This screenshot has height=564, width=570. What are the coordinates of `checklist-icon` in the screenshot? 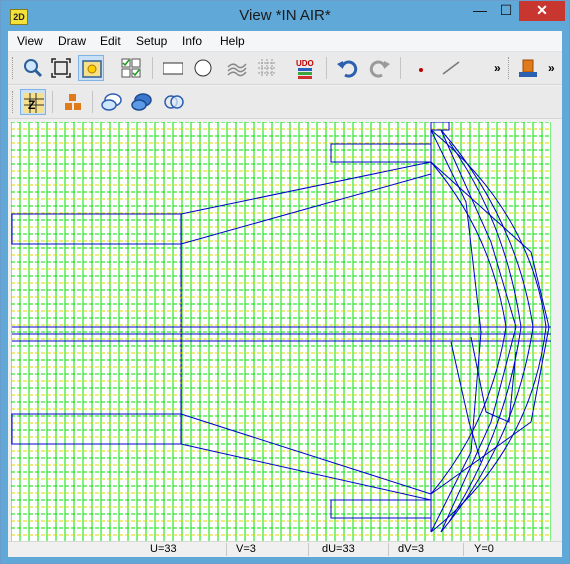 It's located at (131, 68).